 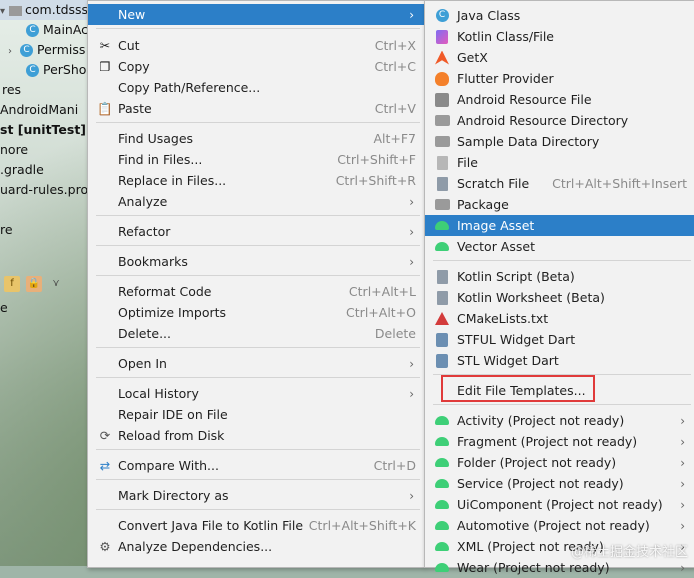 What do you see at coordinates (256, 261) in the screenshot?
I see `menu-item-bookmarks: Bookmarks ›` at bounding box center [256, 261].